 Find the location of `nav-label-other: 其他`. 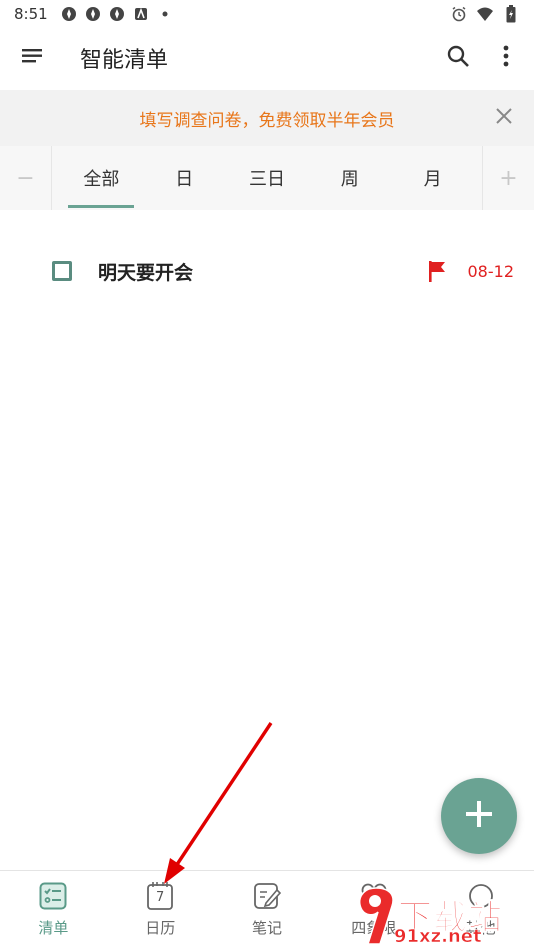

nav-label-other: 其他 is located at coordinates (480, 928).